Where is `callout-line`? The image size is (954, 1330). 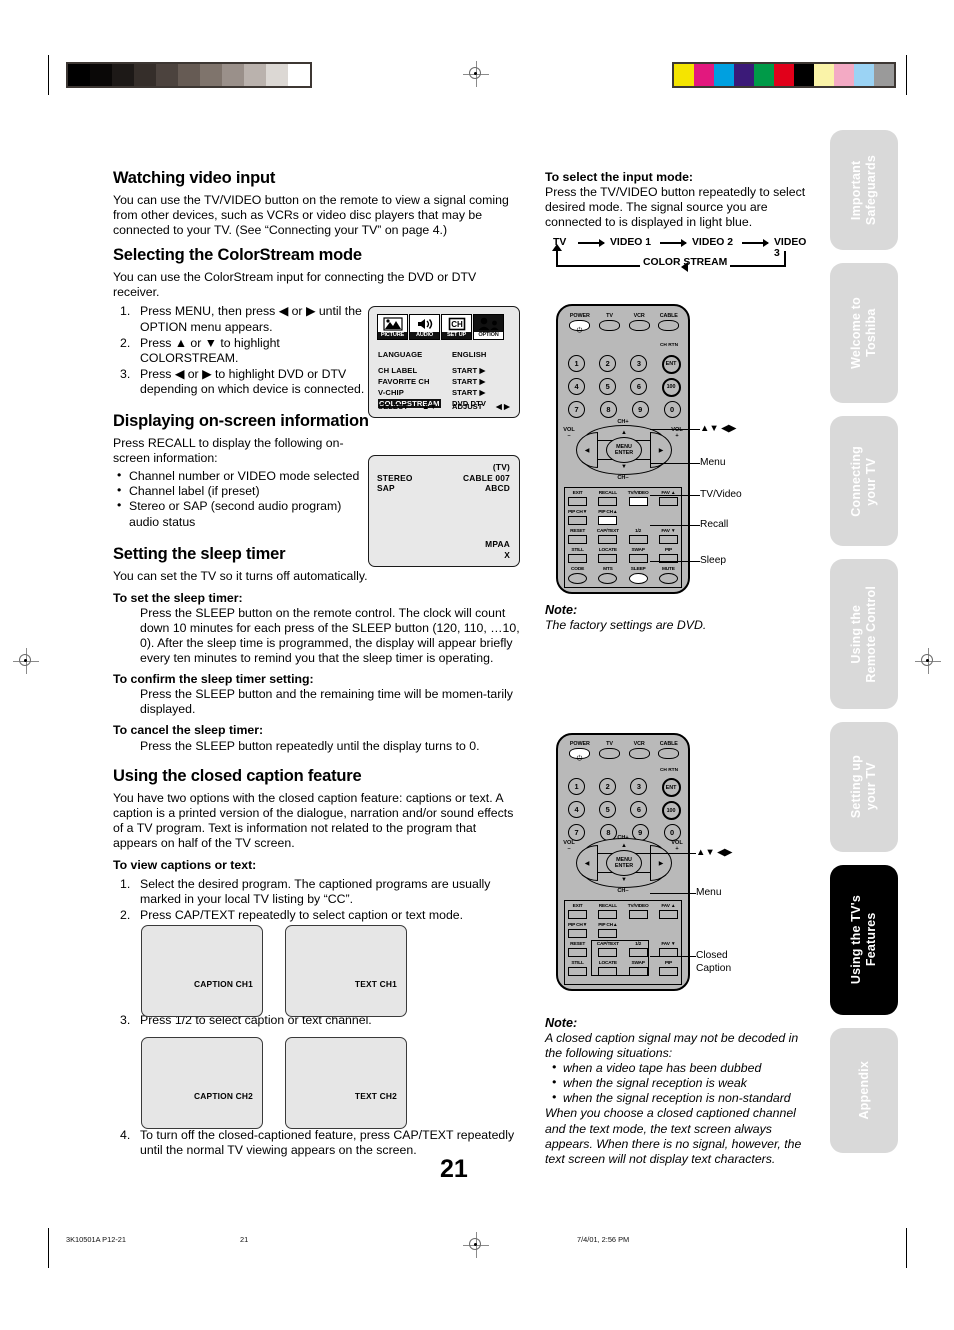 callout-line is located at coordinates (675, 526).